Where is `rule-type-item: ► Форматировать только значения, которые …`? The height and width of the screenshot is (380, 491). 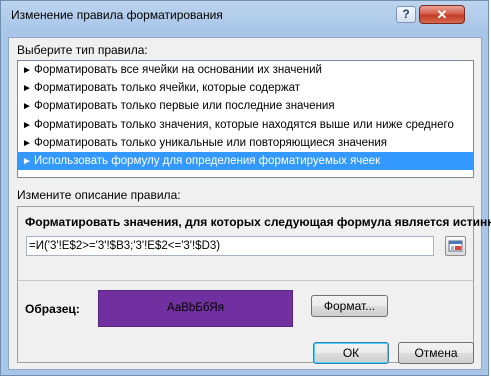
rule-type-item: ► Форматировать только значения, которые … is located at coordinates (245, 125).